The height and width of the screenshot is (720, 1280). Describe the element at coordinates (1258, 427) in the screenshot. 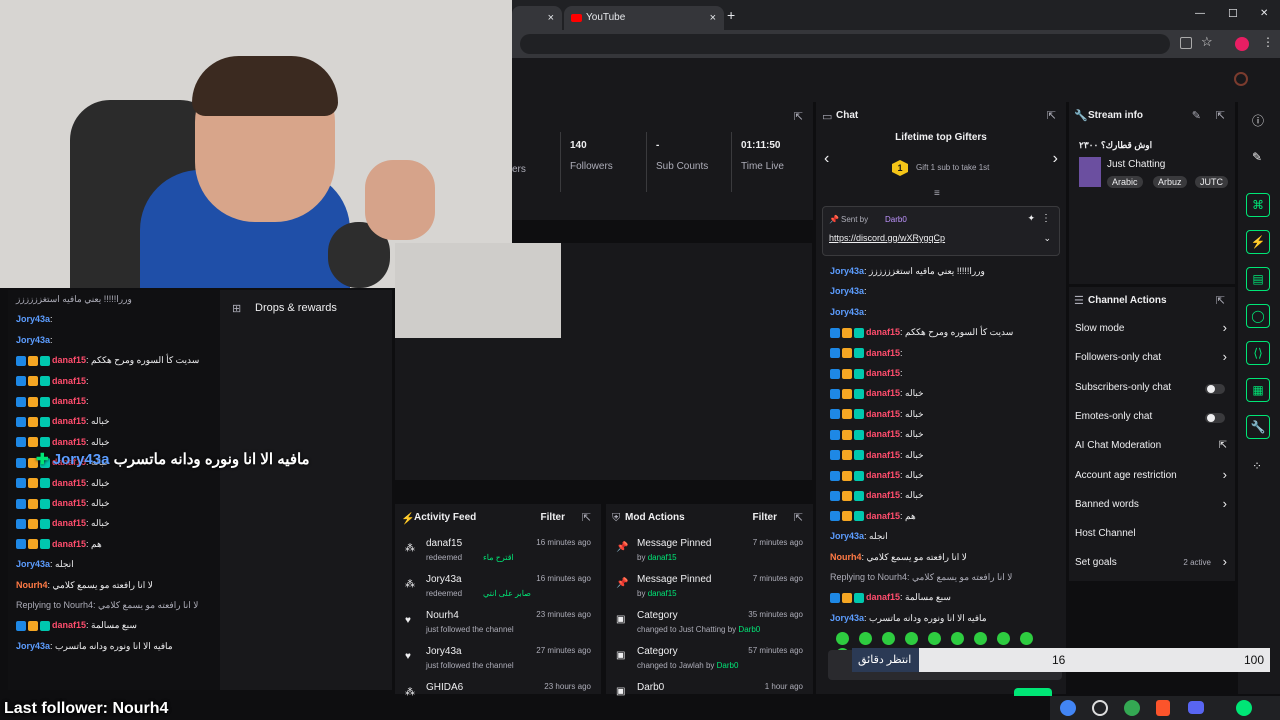

I see `quick-action-button: 🔧` at that location.